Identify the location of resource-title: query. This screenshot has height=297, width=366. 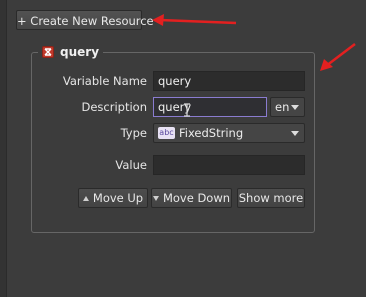
(80, 52).